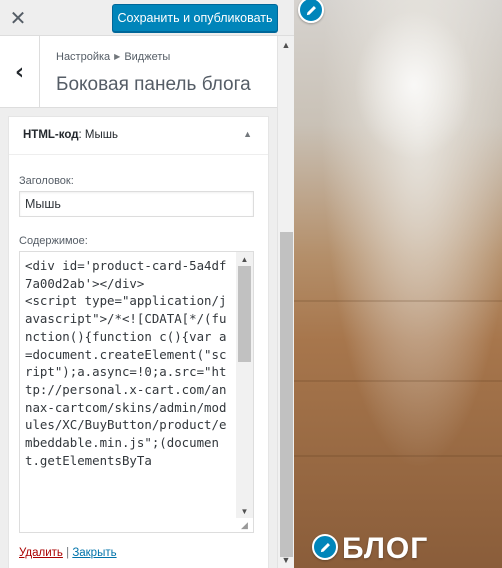 This screenshot has height=568, width=502. Describe the element at coordinates (98, 135) in the screenshot. I see `widget-name: : Мышь` at that location.